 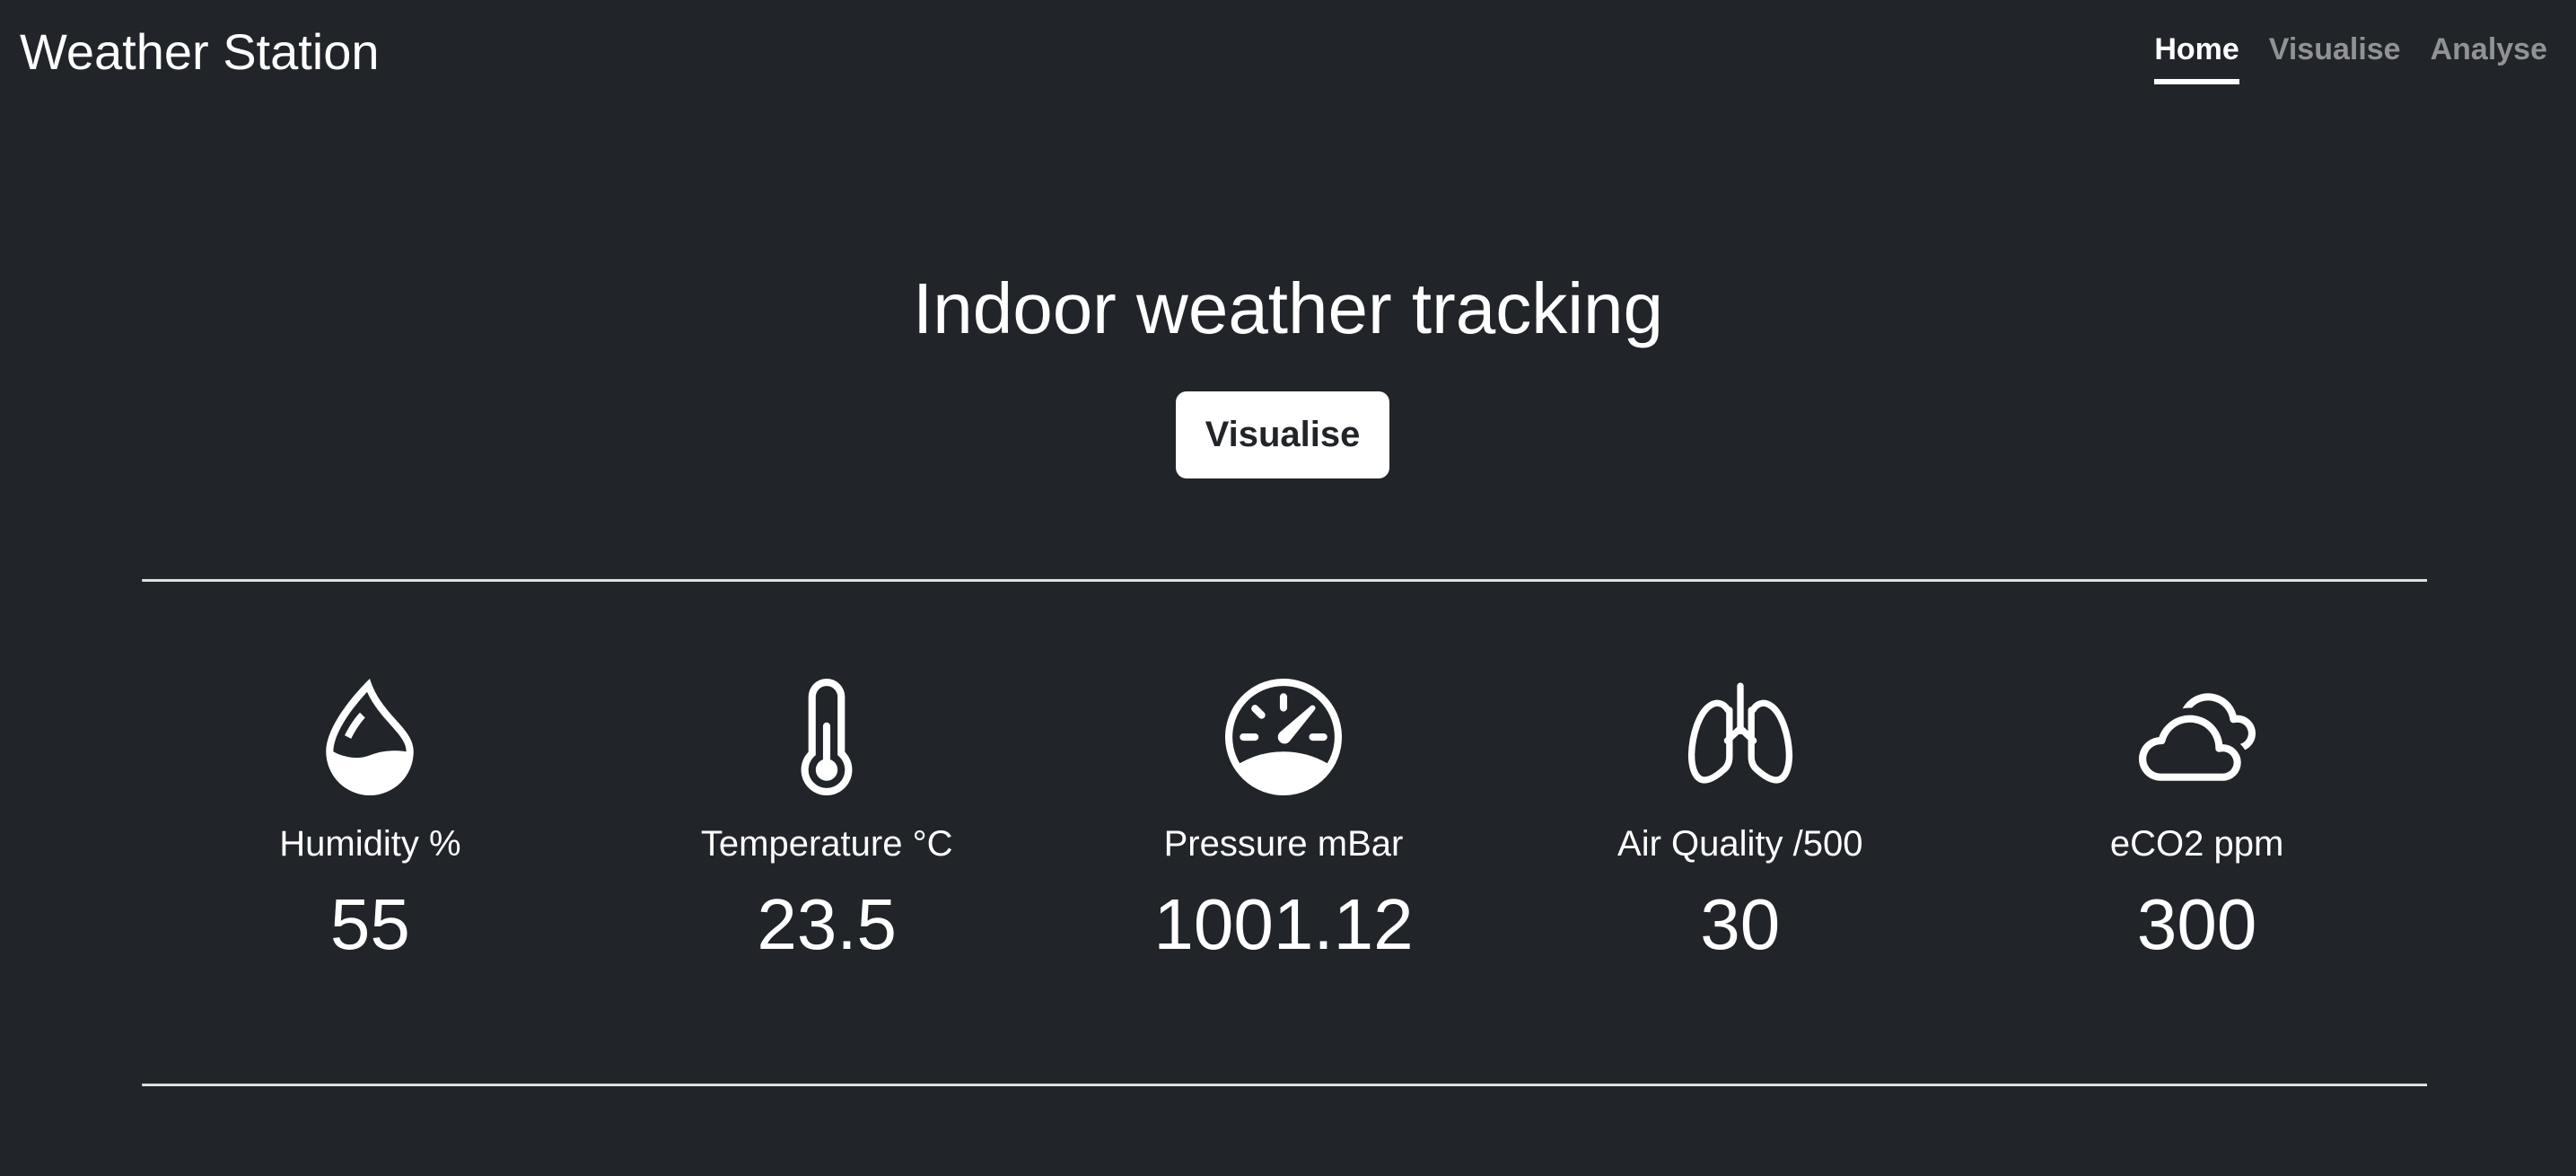 I want to click on divider-top, so click(x=1284, y=580).